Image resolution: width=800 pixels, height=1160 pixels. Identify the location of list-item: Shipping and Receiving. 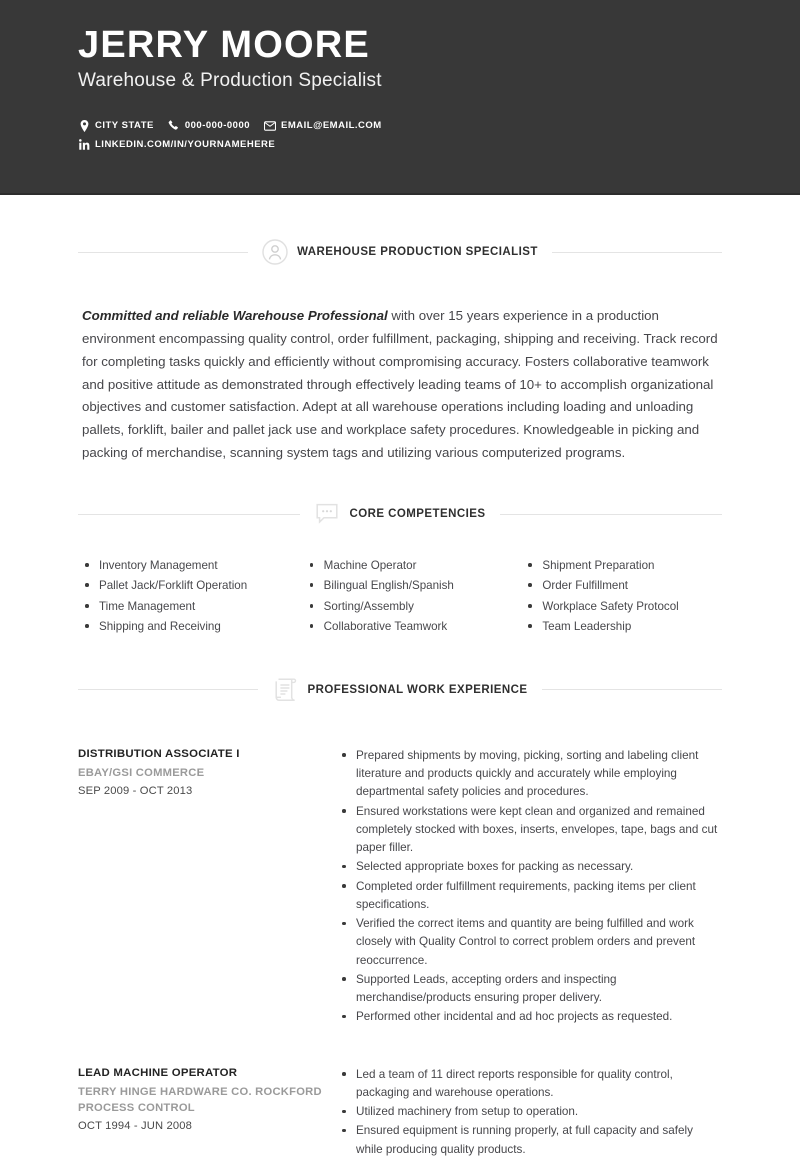
(187, 627).